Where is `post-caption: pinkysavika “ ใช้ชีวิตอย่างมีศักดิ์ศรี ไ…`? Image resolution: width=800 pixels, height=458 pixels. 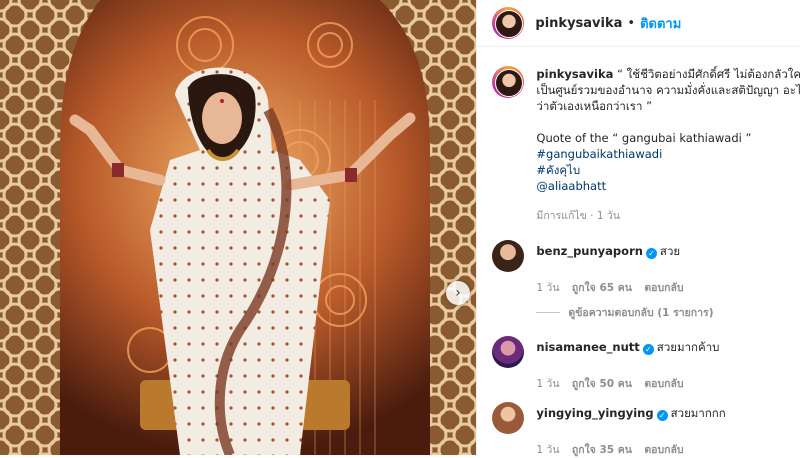
post-caption: pinkysavika “ ใช้ชีวิตอย่างมีศักดิ์ศรี ไ… is located at coordinates (646, 145).